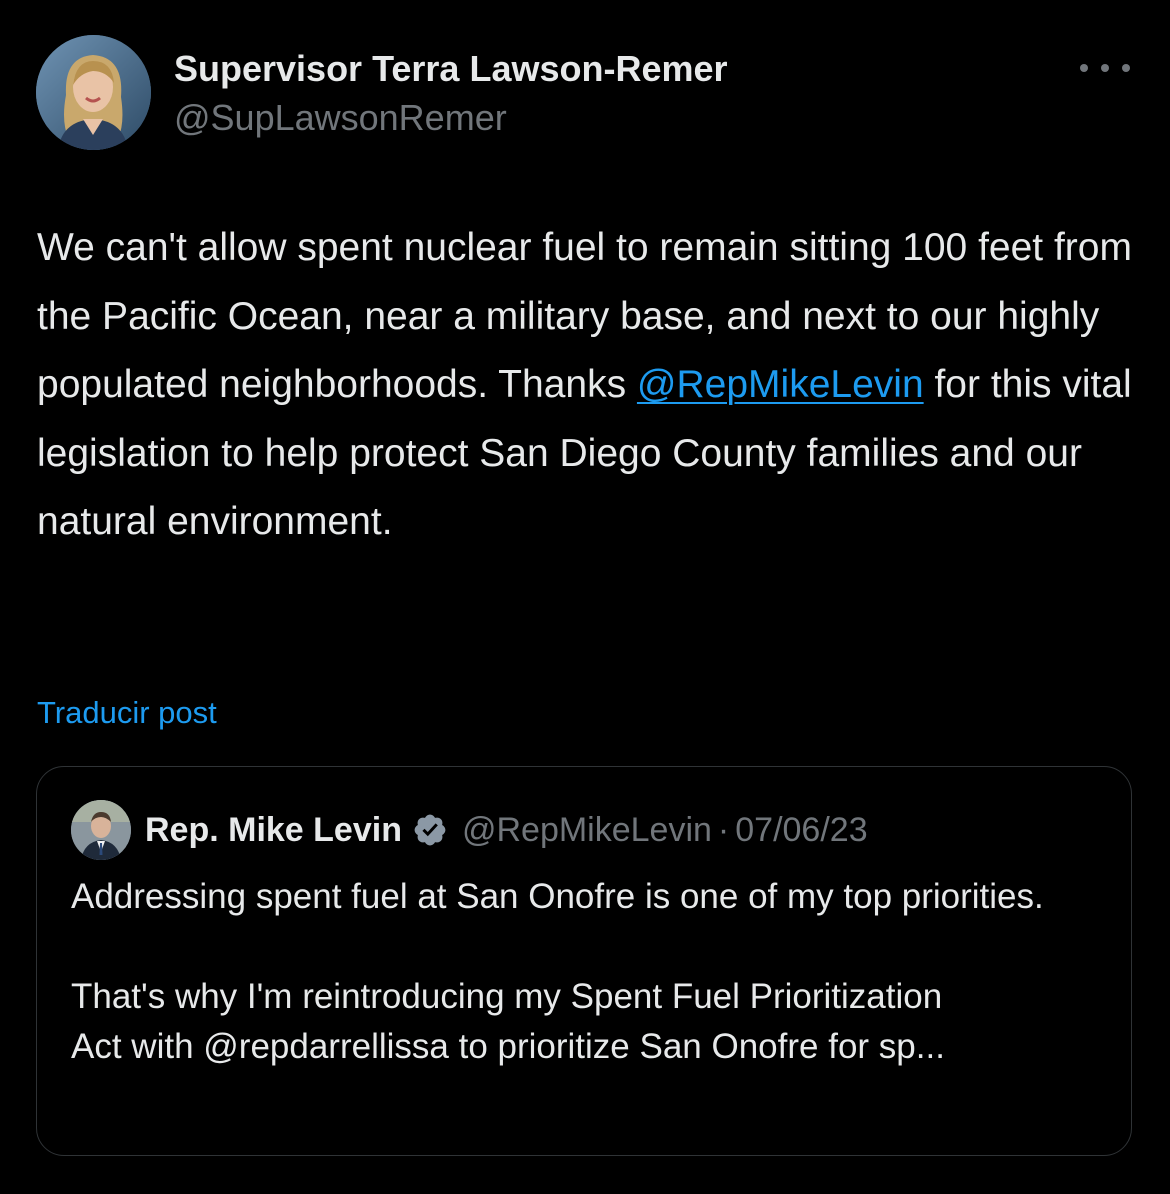 The width and height of the screenshot is (1170, 1194). Describe the element at coordinates (430, 830) in the screenshot. I see `verified-badge-icon` at that location.